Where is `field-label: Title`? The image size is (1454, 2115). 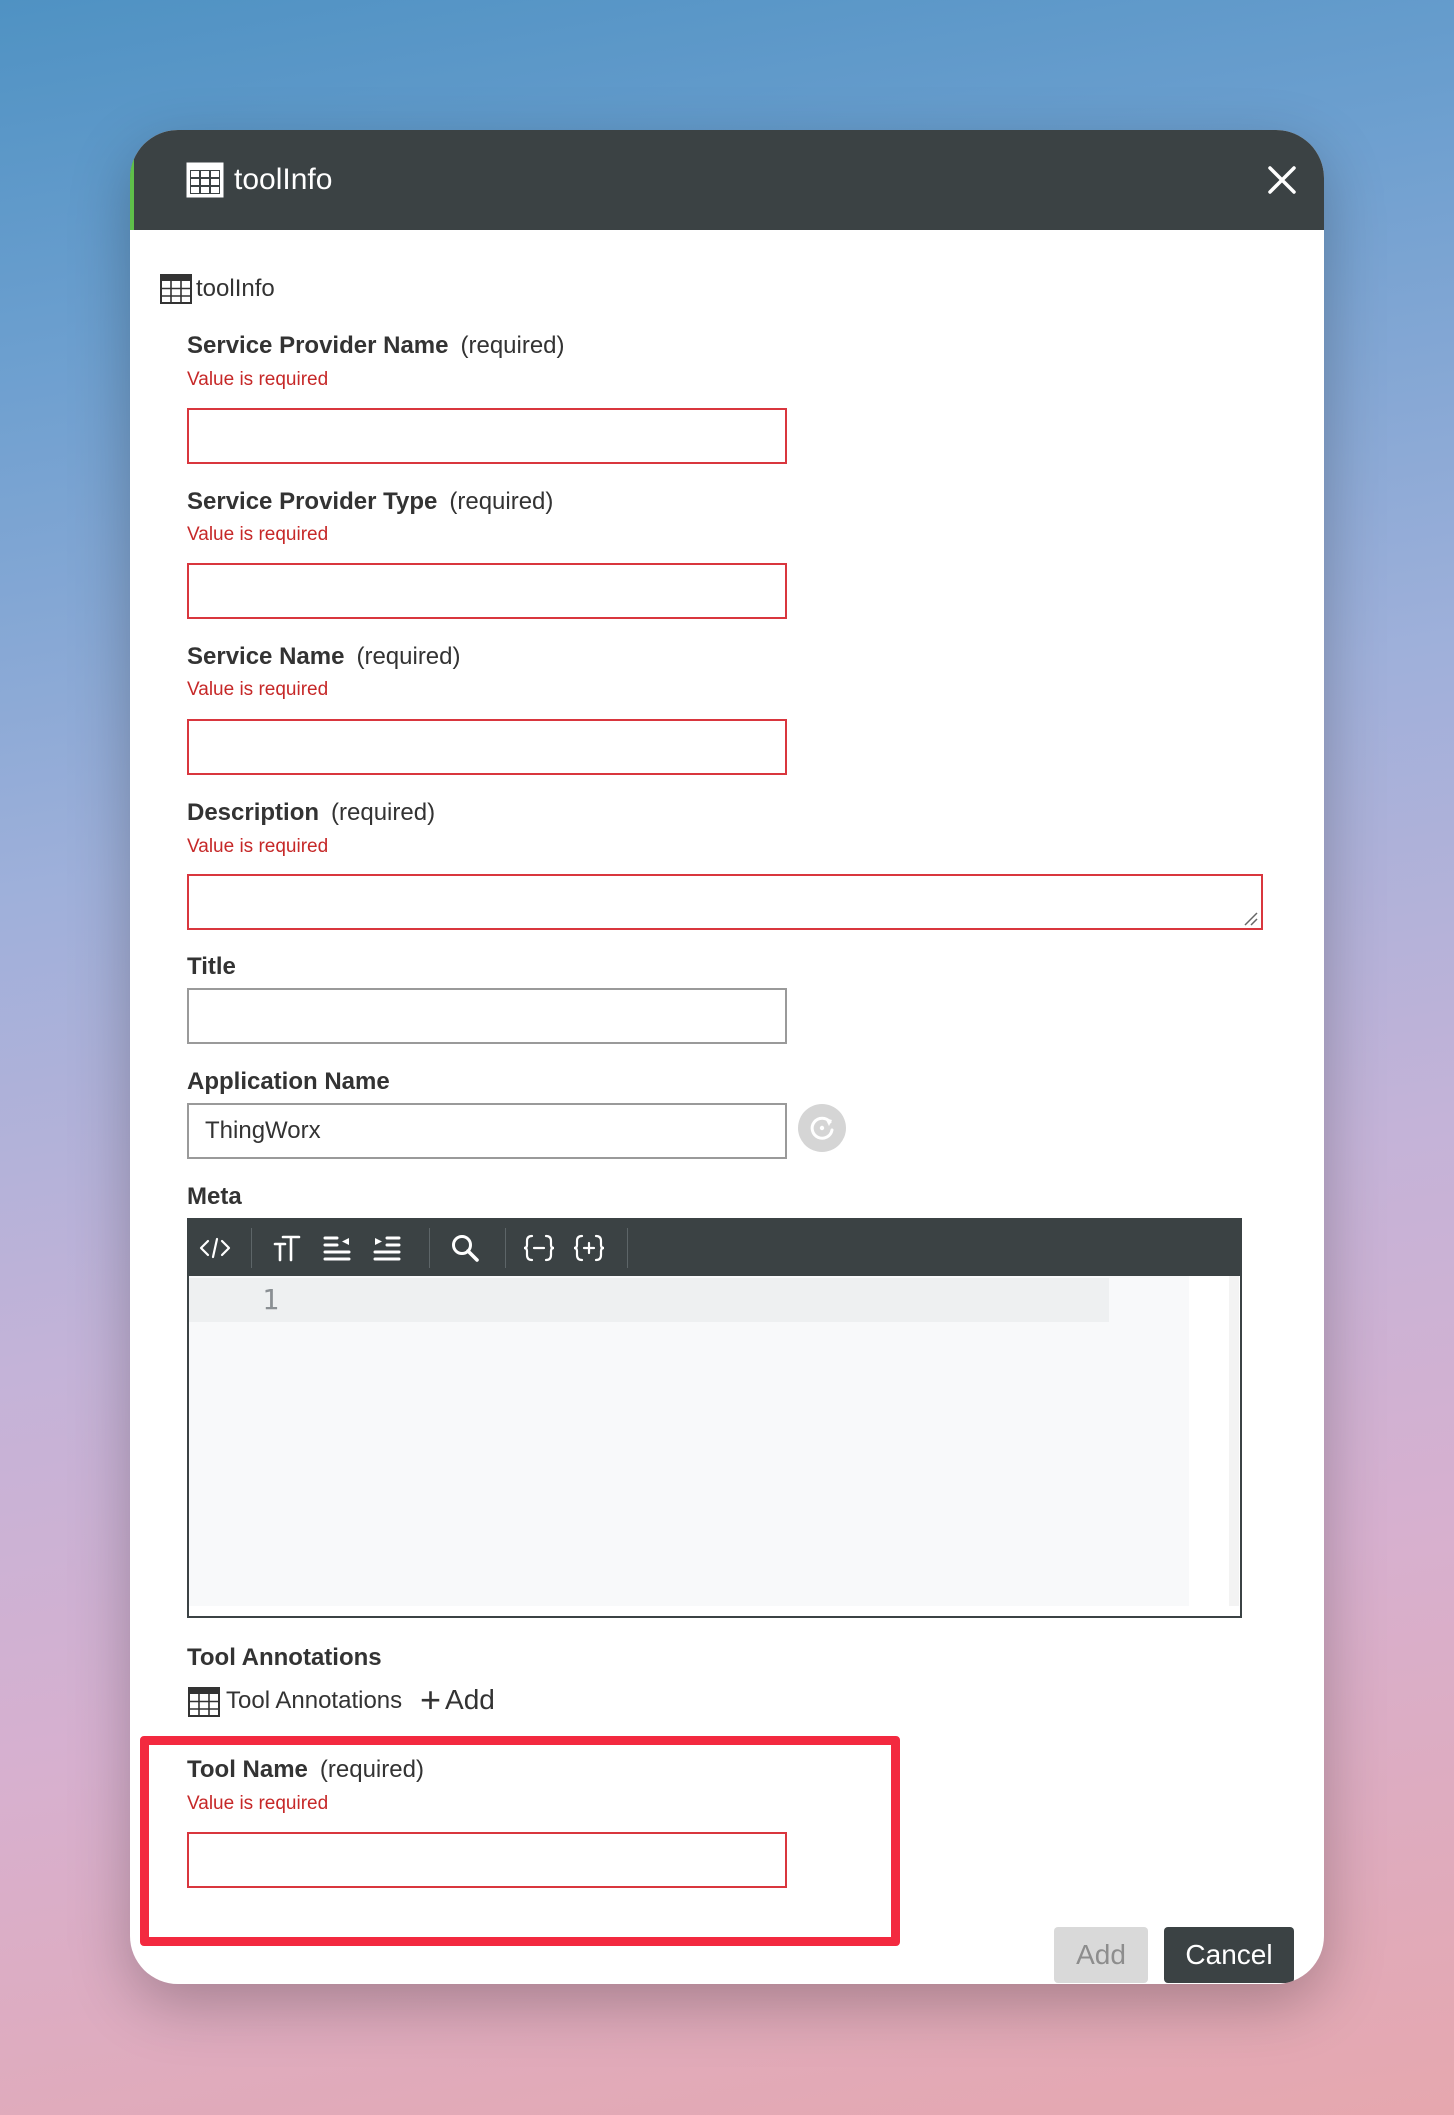
field-label: Title is located at coordinates (211, 967).